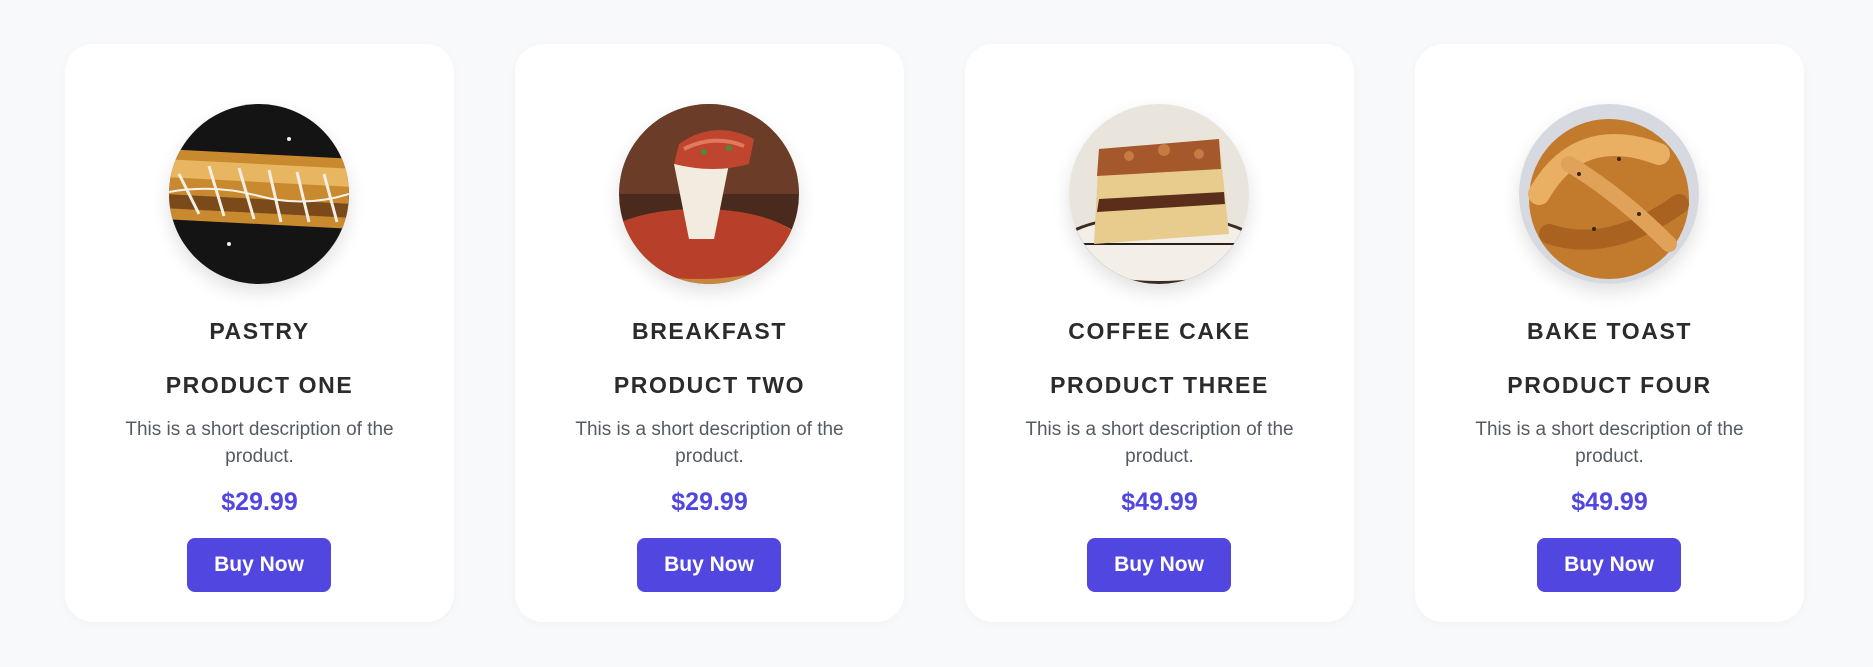  I want to click on product-category: PASTRY, so click(259, 331).